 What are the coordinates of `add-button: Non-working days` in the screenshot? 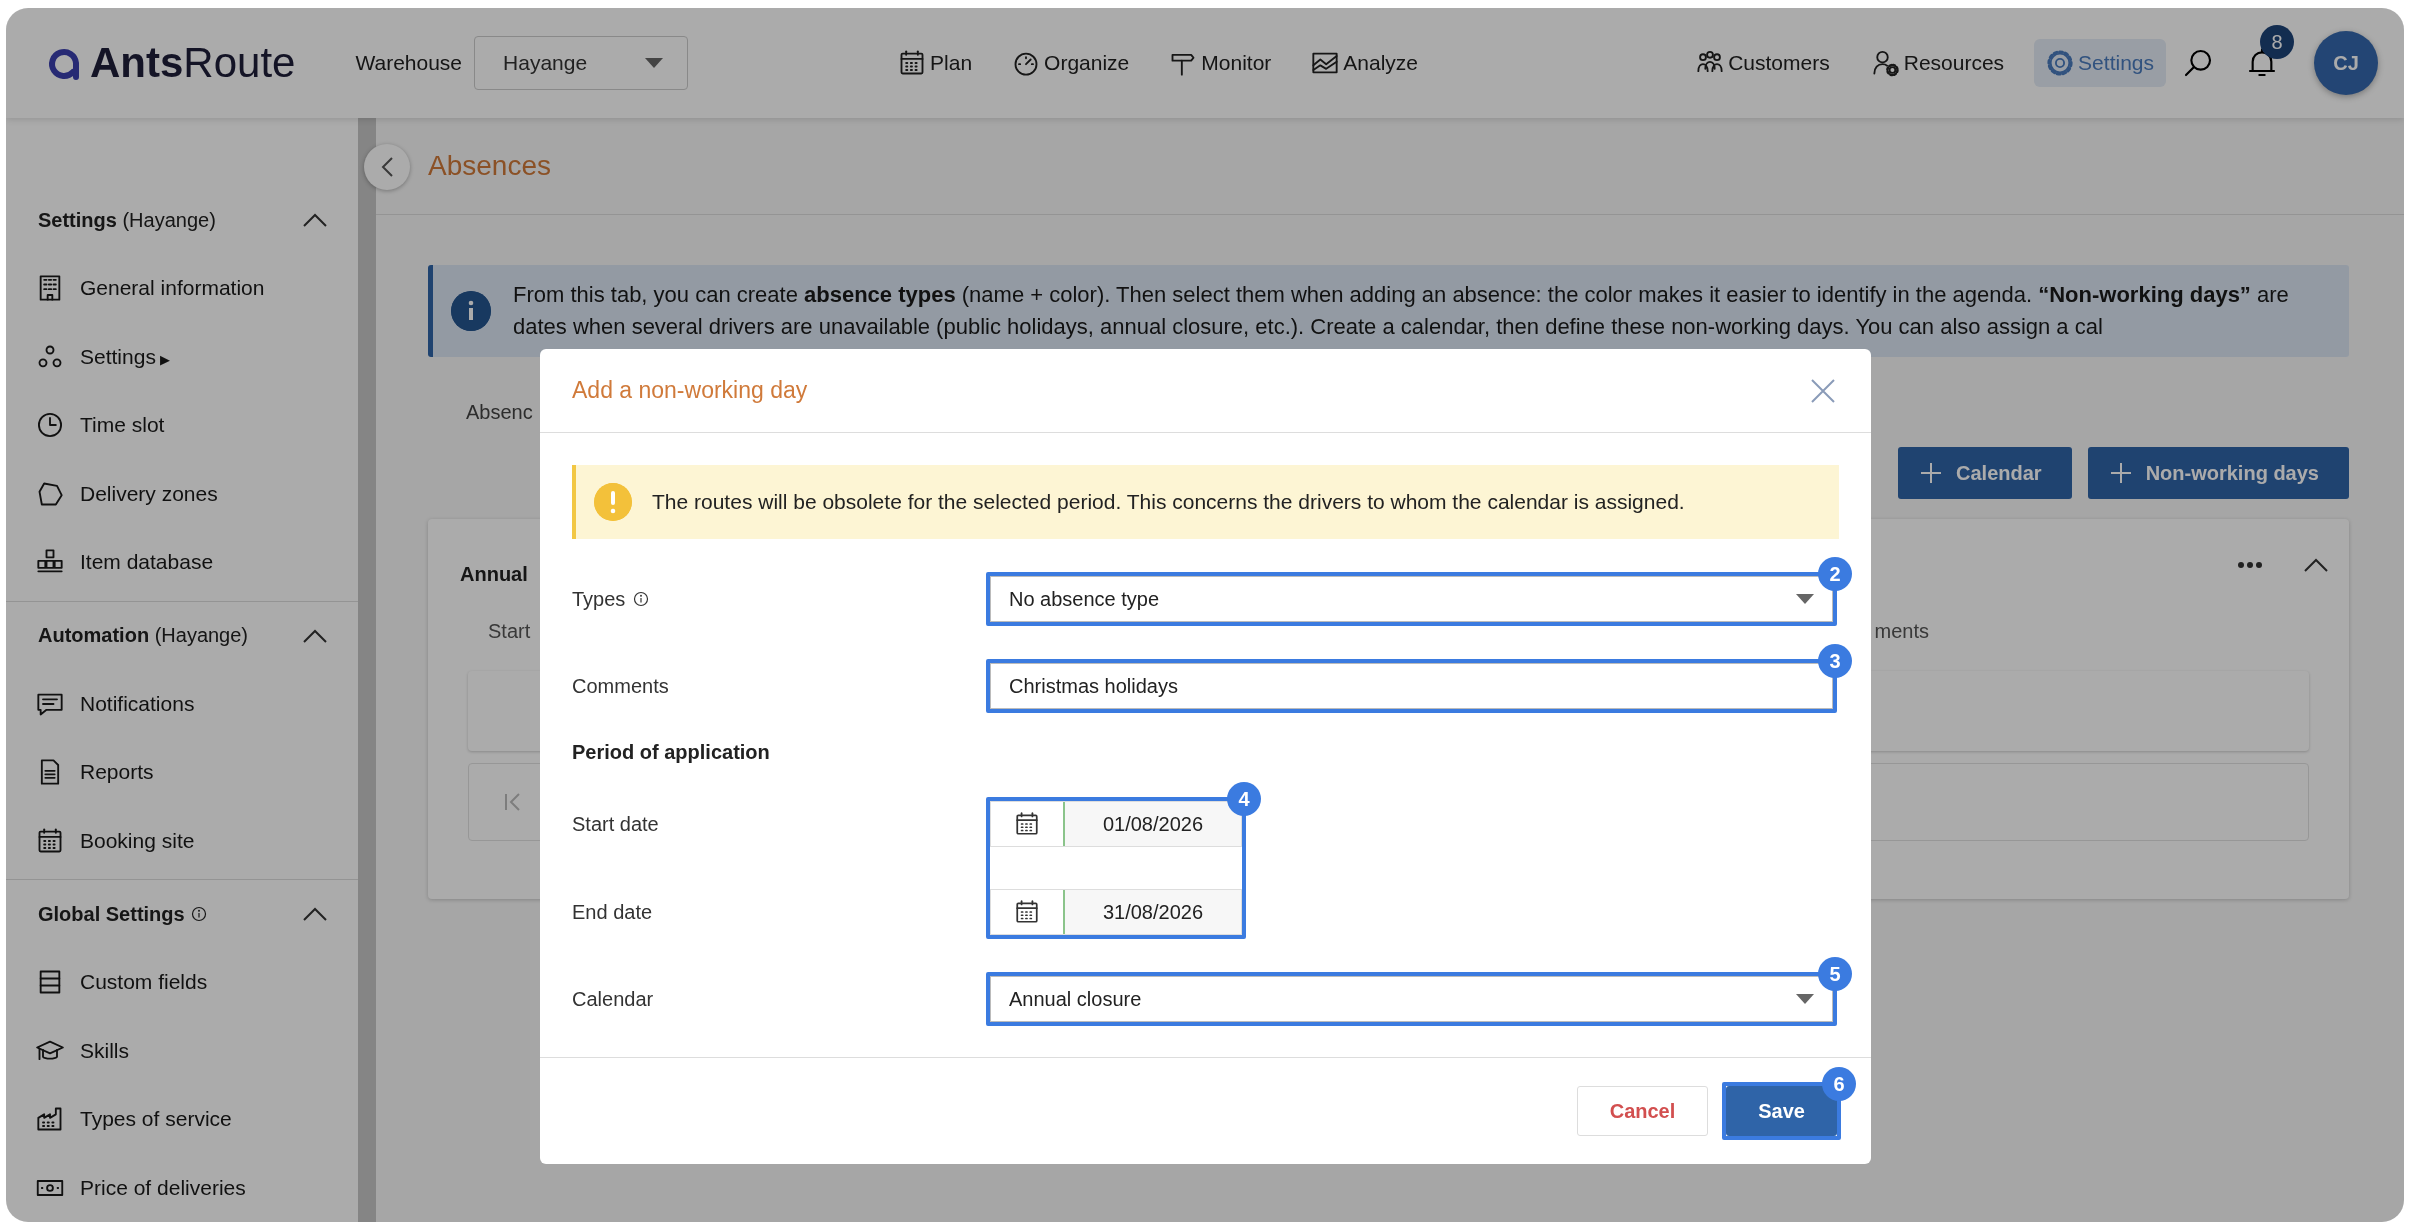 It's located at (2218, 473).